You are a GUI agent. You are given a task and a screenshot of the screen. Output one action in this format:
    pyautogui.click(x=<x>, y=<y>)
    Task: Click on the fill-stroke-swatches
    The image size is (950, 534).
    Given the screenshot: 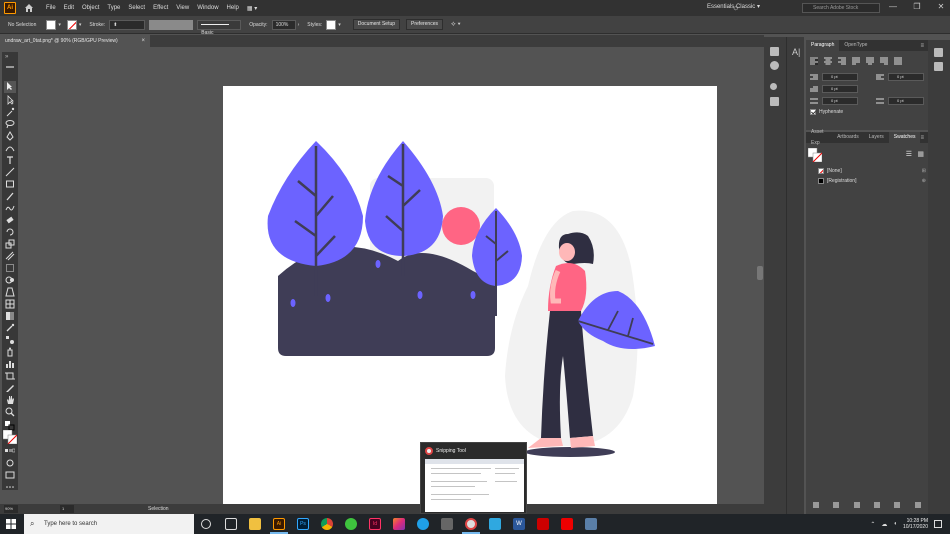 What is the action you would take?
    pyautogui.click(x=10, y=437)
    